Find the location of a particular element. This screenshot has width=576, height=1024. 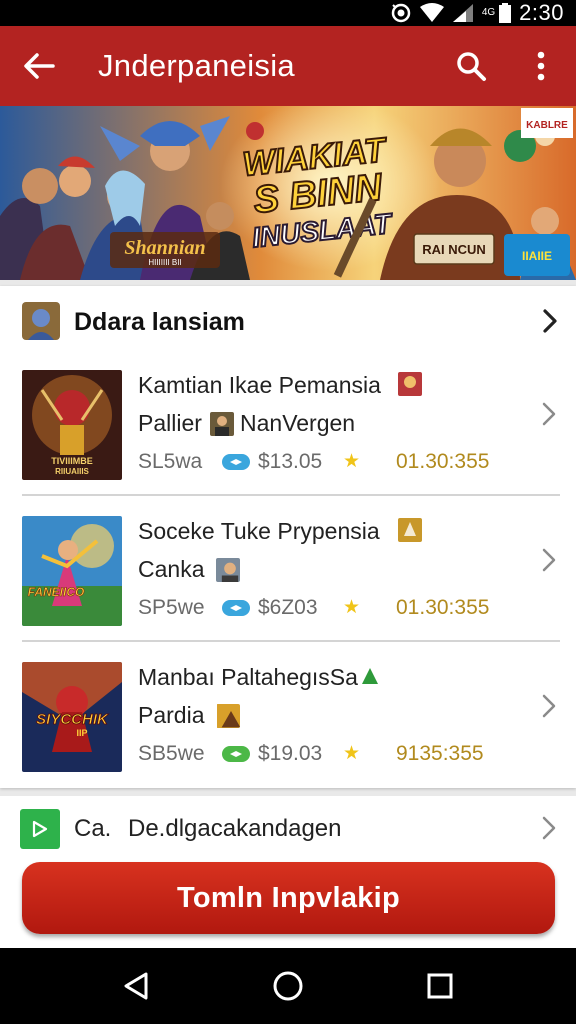

wifi-icon is located at coordinates (431, 13).